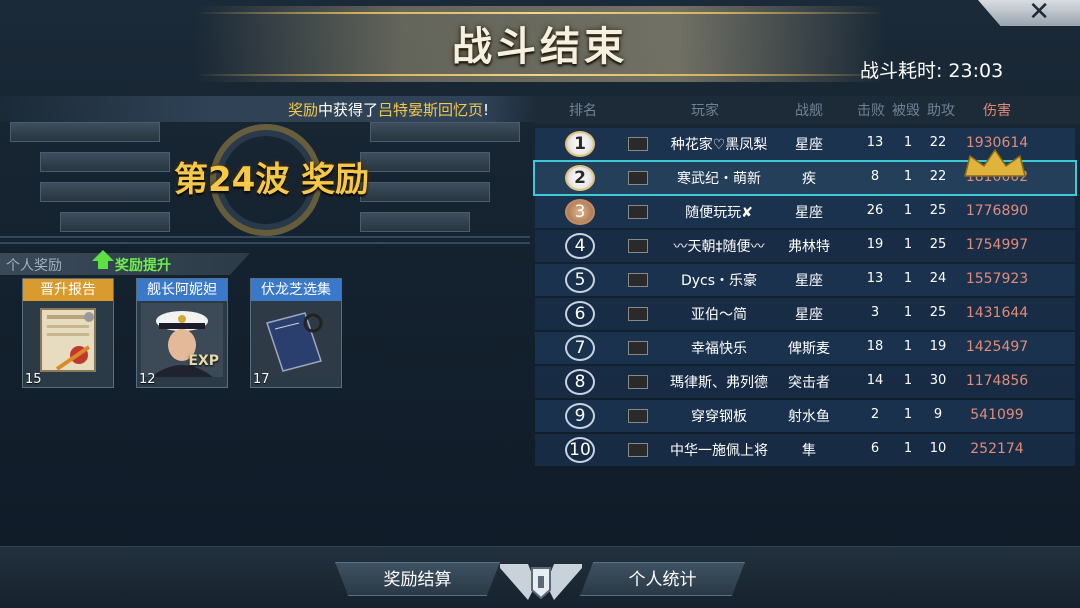 This screenshot has width=1080, height=608. I want to click on timer-label: 战斗耗时:, so click(901, 71).